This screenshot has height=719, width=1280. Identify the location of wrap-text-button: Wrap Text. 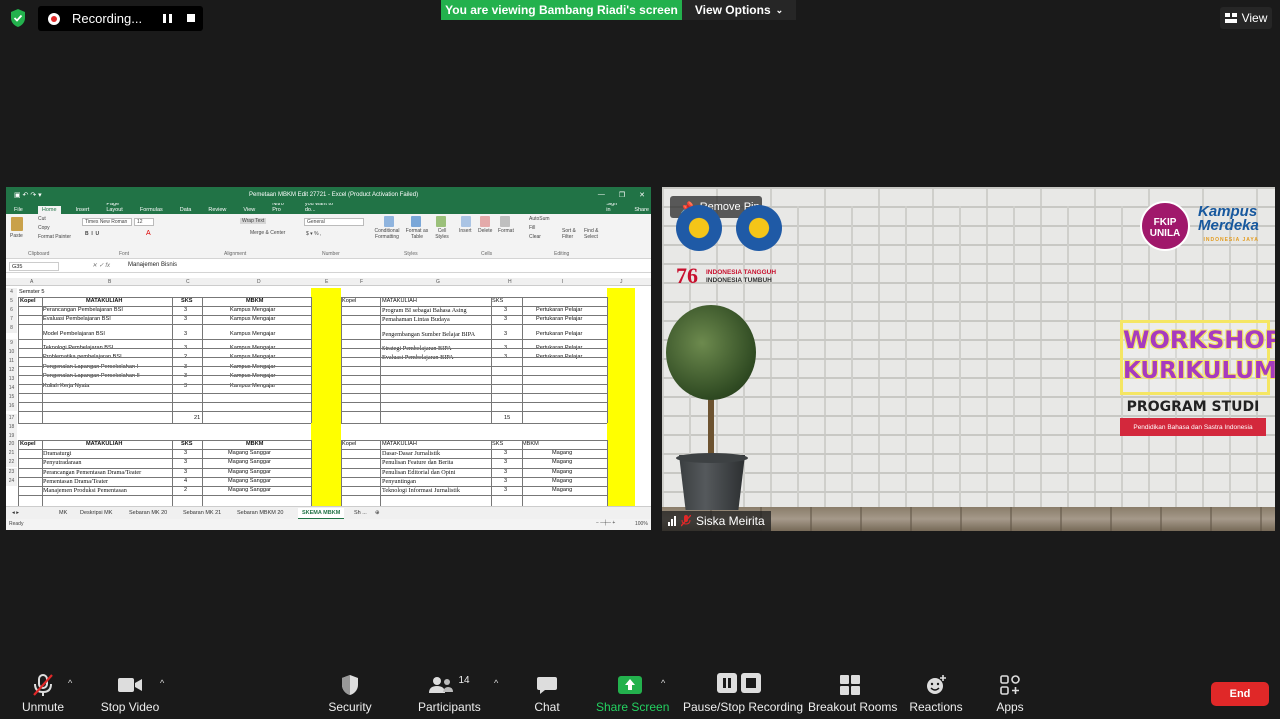
(253, 221).